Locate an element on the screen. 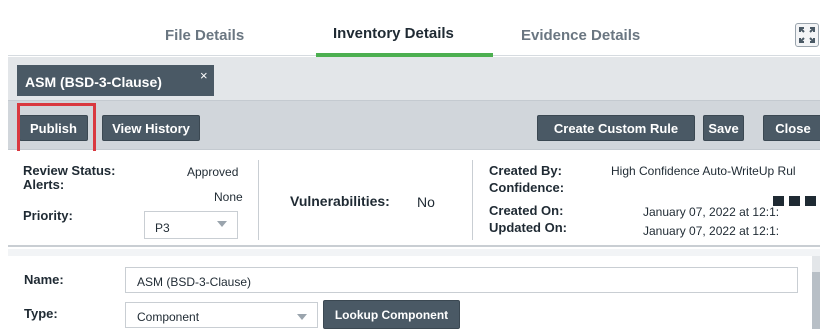  view-history-button: View History is located at coordinates (151, 128).